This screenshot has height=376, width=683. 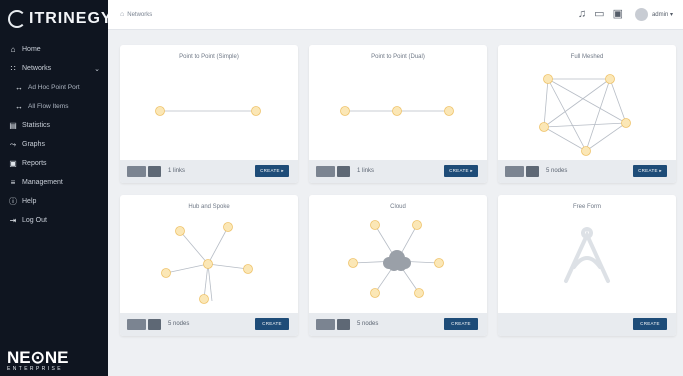 I want to click on sidebar-item-all-flow-items: ↔ All Flow Items, so click(x=54, y=106).